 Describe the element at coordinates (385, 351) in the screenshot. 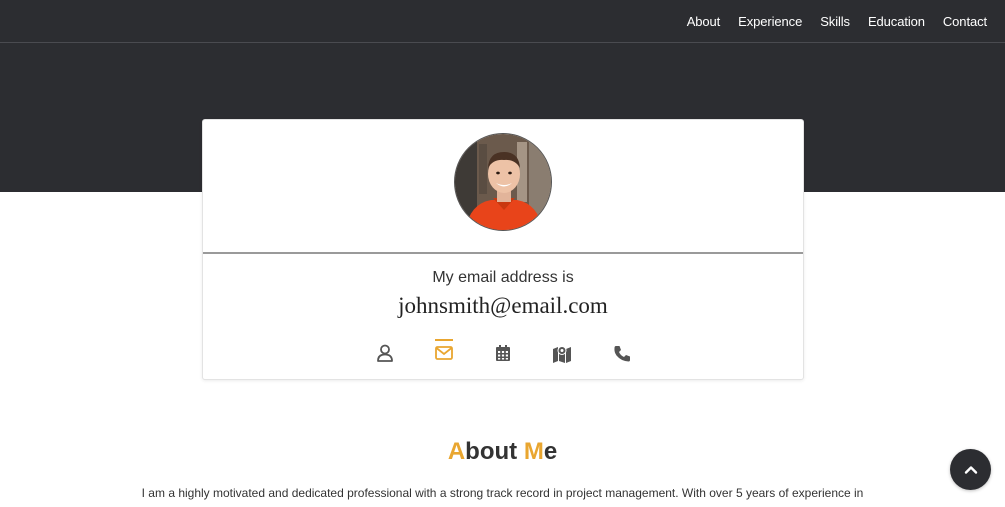

I see `user-icon` at that location.